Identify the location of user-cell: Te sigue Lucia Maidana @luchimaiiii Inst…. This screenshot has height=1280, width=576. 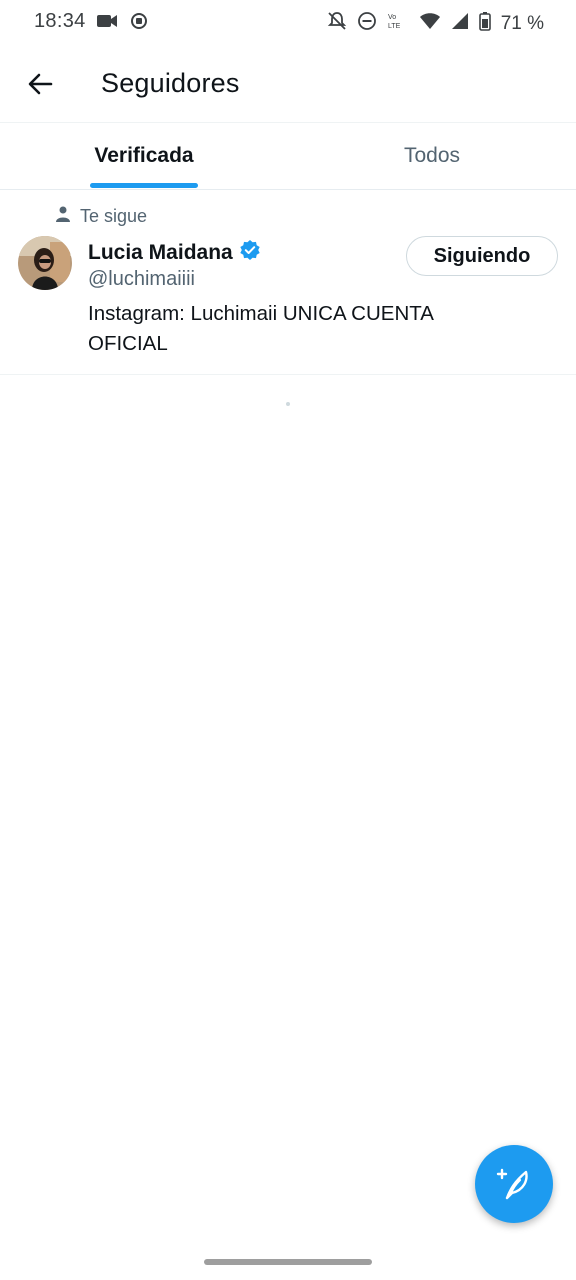
(288, 282).